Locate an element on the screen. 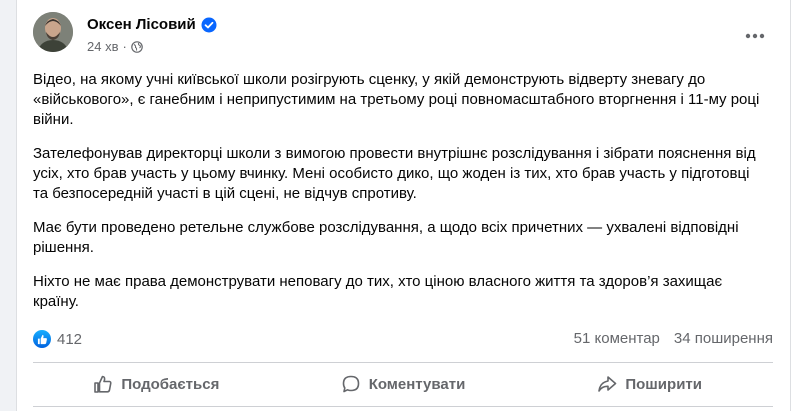 This screenshot has height=411, width=791. reactions-count: 412 is located at coordinates (70, 339).